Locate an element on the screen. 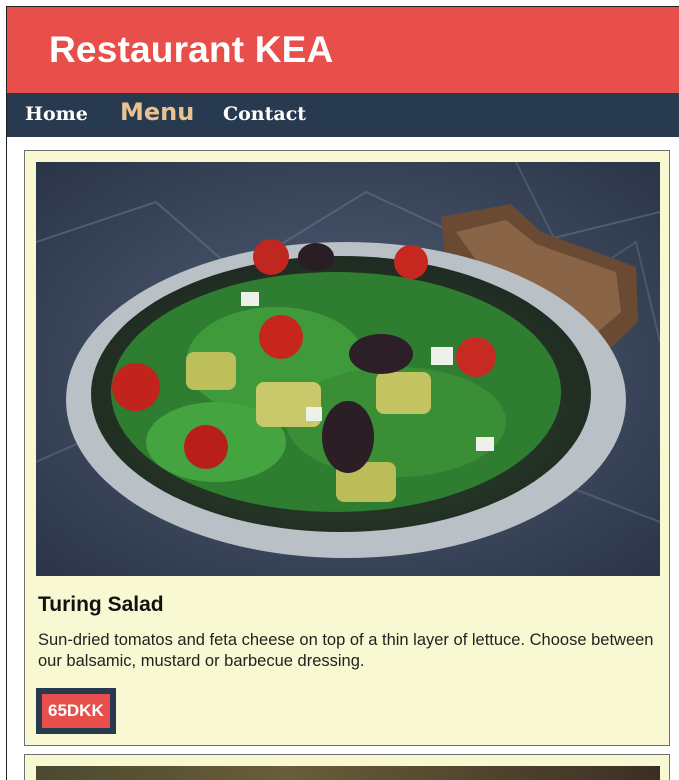 The height and width of the screenshot is (780, 679). price-label: 65DKK is located at coordinates (76, 711).